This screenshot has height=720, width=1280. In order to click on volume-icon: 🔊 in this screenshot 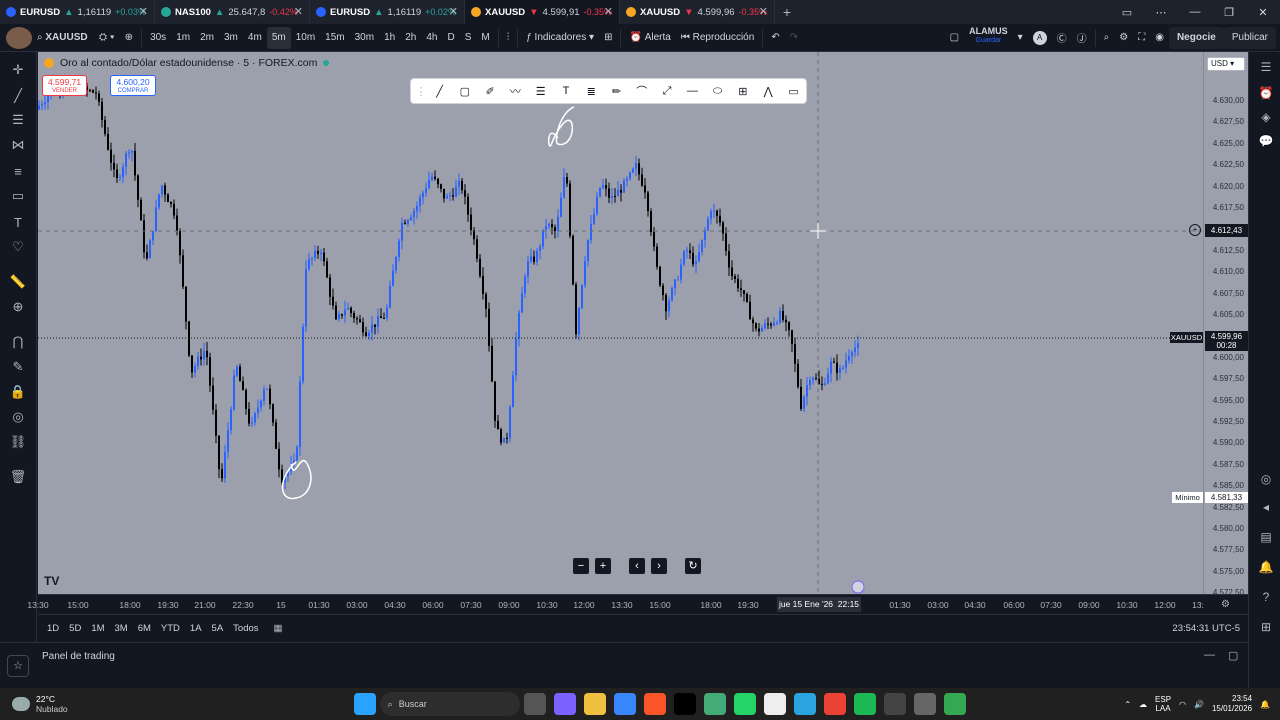, I will do `click(1199, 704)`.